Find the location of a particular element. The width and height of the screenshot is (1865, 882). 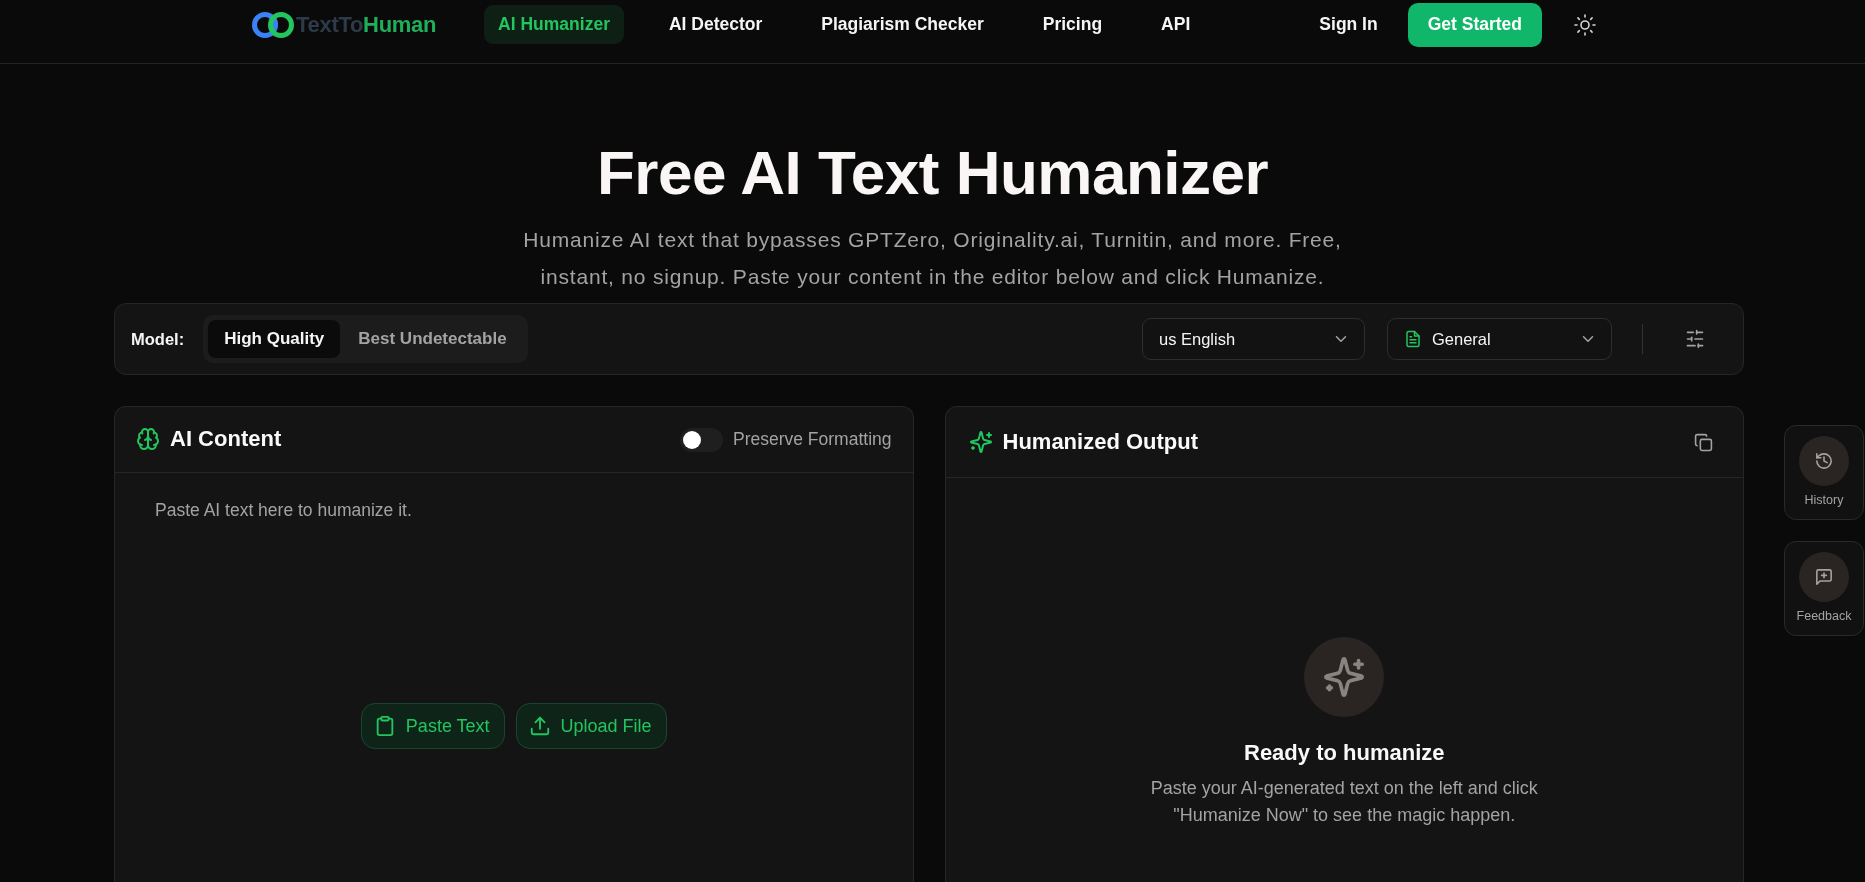

upload-icon is located at coordinates (539, 726).